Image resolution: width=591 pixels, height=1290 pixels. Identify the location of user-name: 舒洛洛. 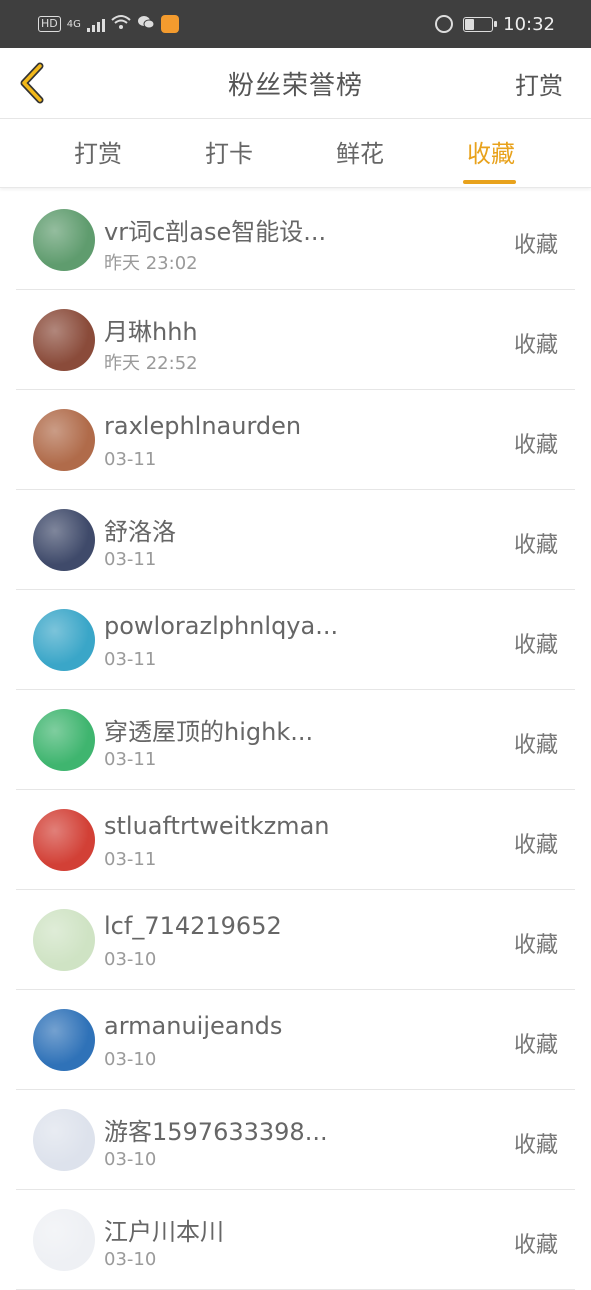
(140, 532).